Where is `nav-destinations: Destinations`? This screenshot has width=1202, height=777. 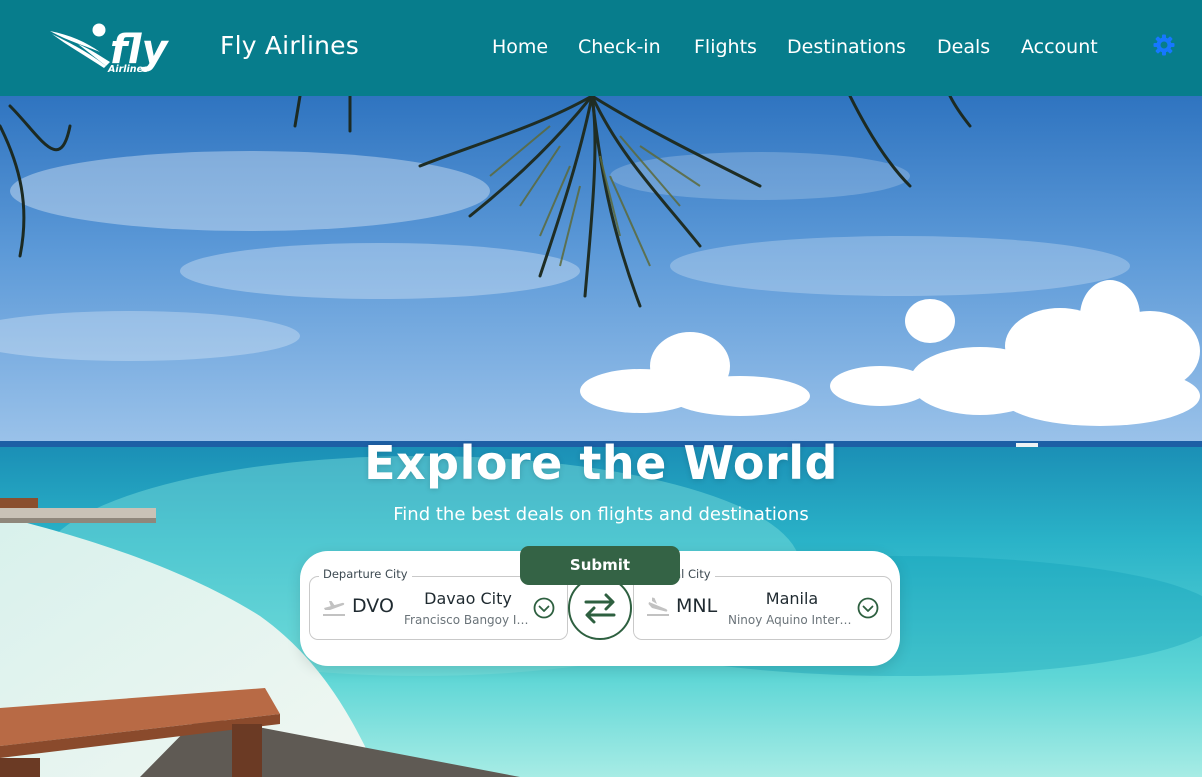
nav-destinations: Destinations is located at coordinates (846, 47).